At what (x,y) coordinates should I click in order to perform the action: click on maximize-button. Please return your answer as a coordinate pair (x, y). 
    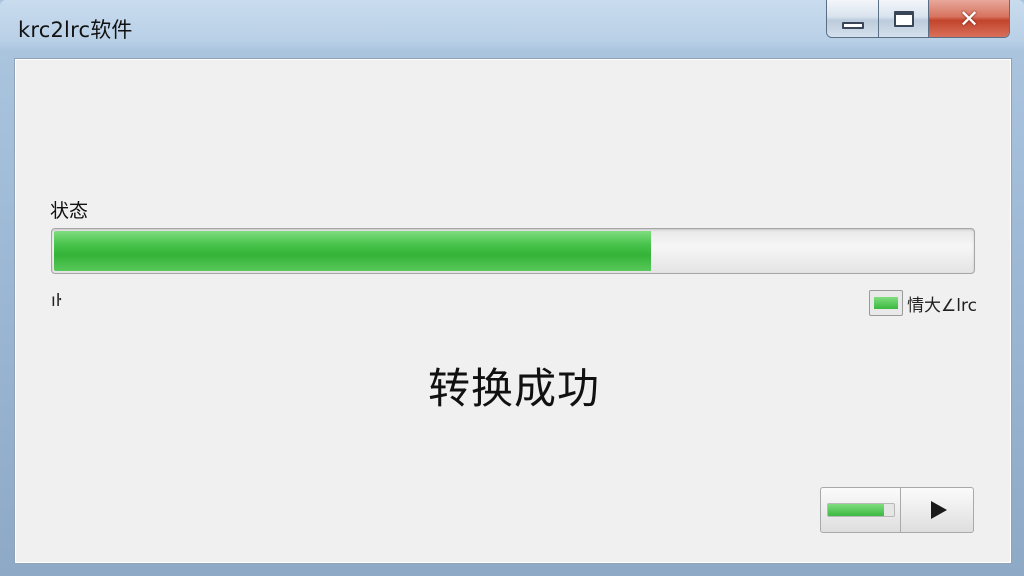
    Looking at the image, I should click on (904, 18).